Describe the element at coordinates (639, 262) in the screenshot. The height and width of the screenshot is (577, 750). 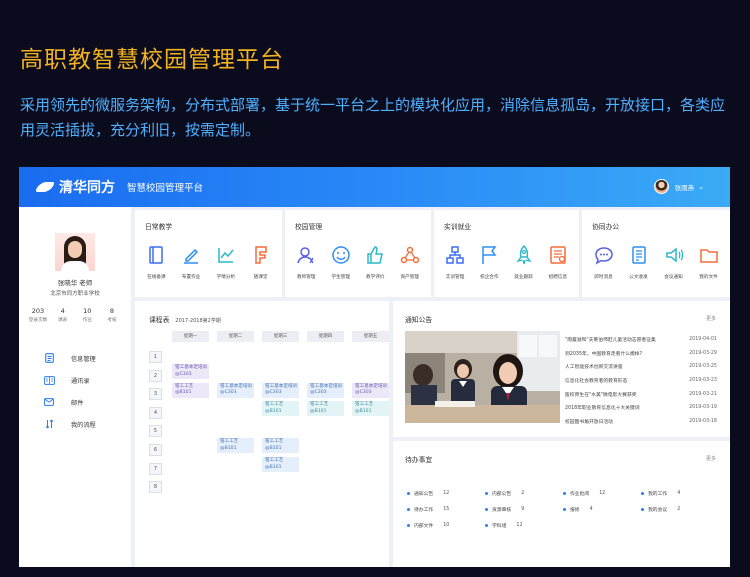
I see `module-item-official-docs: 公文收发` at that location.